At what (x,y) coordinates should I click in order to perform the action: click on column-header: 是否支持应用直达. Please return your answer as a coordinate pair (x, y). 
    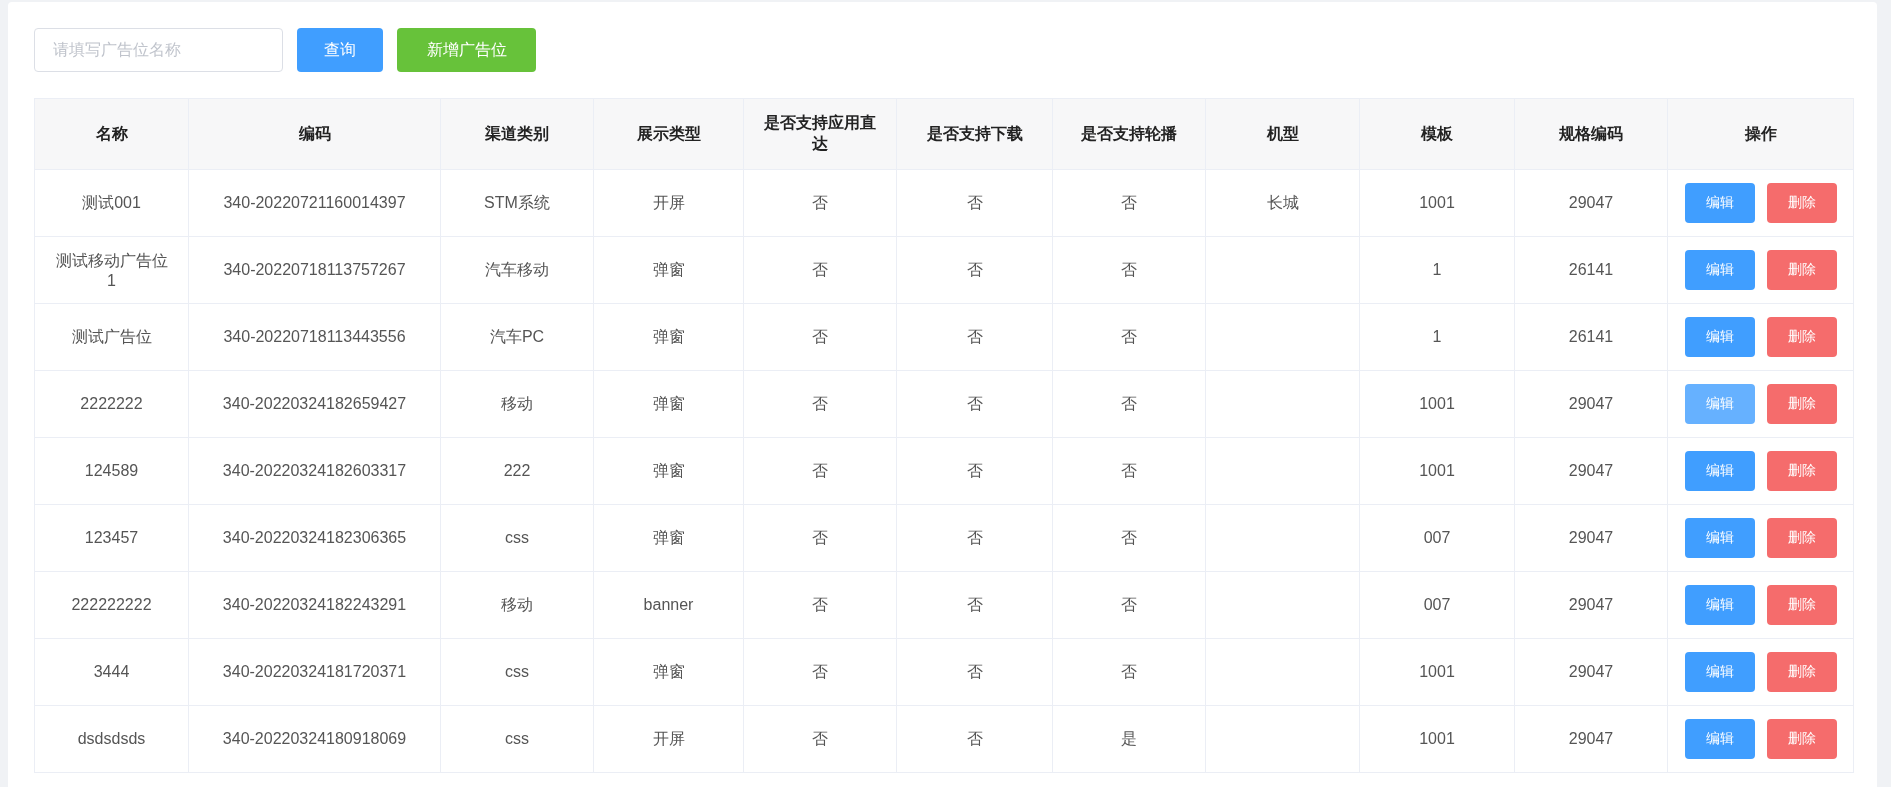
    Looking at the image, I should click on (820, 134).